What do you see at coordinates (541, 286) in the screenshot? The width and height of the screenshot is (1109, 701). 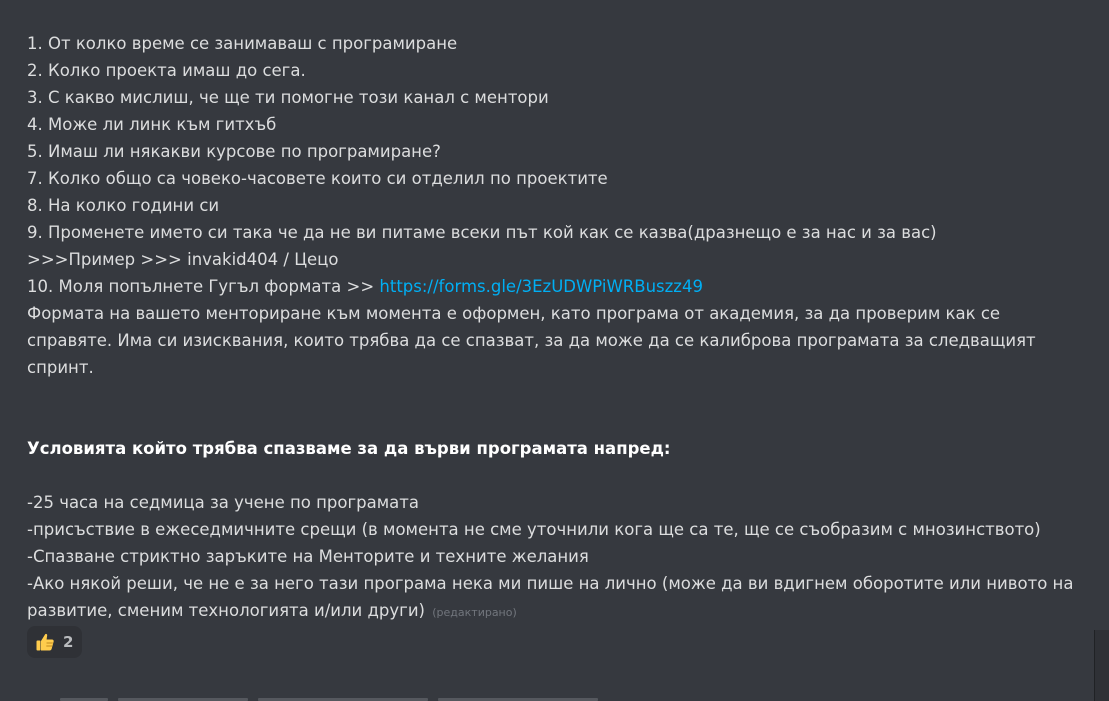 I see `google-form-link: https://forms.gle/3EzUDWPiWRBuszz49` at bounding box center [541, 286].